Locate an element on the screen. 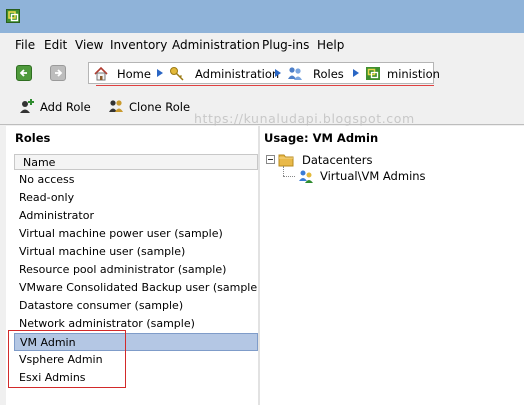  menu-administration: Administration is located at coordinates (216, 45).